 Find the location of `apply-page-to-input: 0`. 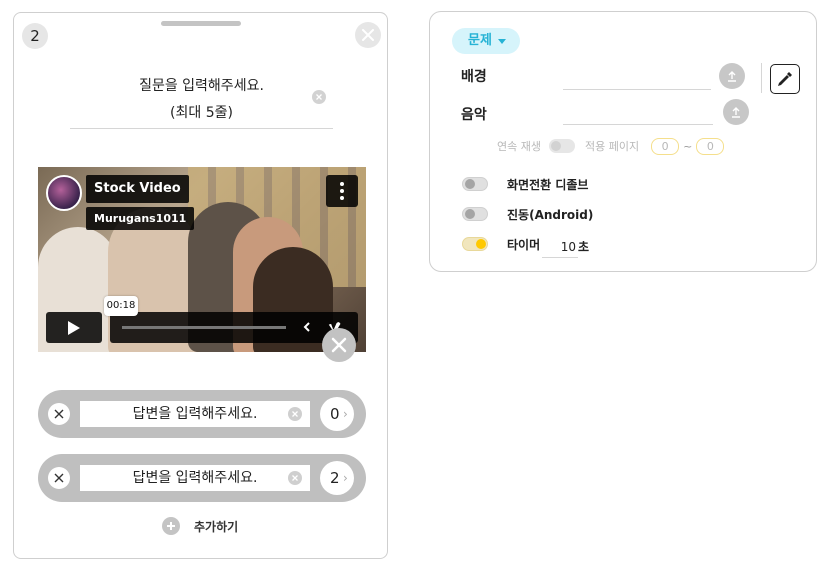

apply-page-to-input: 0 is located at coordinates (710, 146).